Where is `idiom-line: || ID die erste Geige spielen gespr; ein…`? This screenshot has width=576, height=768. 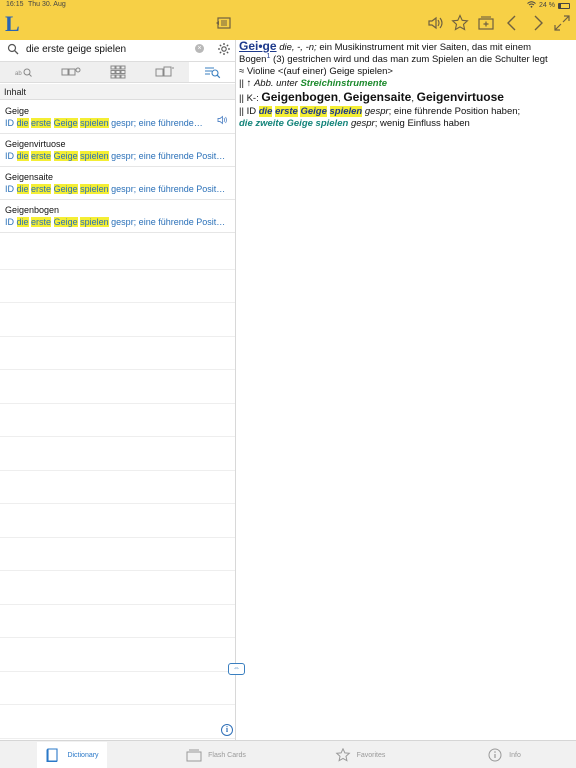
idiom-line: || ID die erste Geige spielen gespr; ein… is located at coordinates (380, 111).